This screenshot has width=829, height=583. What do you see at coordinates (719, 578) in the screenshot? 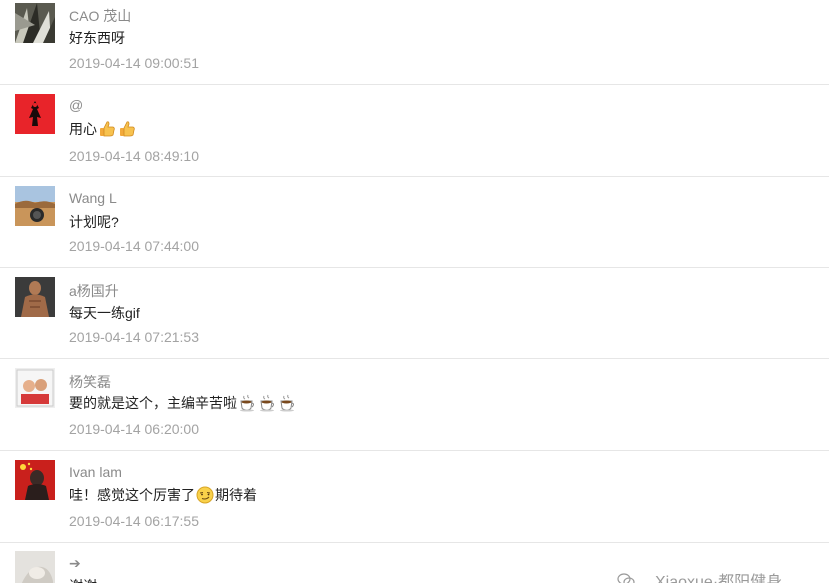
I see `watermark-text: Xiaoxue·都阳健身` at bounding box center [719, 578].